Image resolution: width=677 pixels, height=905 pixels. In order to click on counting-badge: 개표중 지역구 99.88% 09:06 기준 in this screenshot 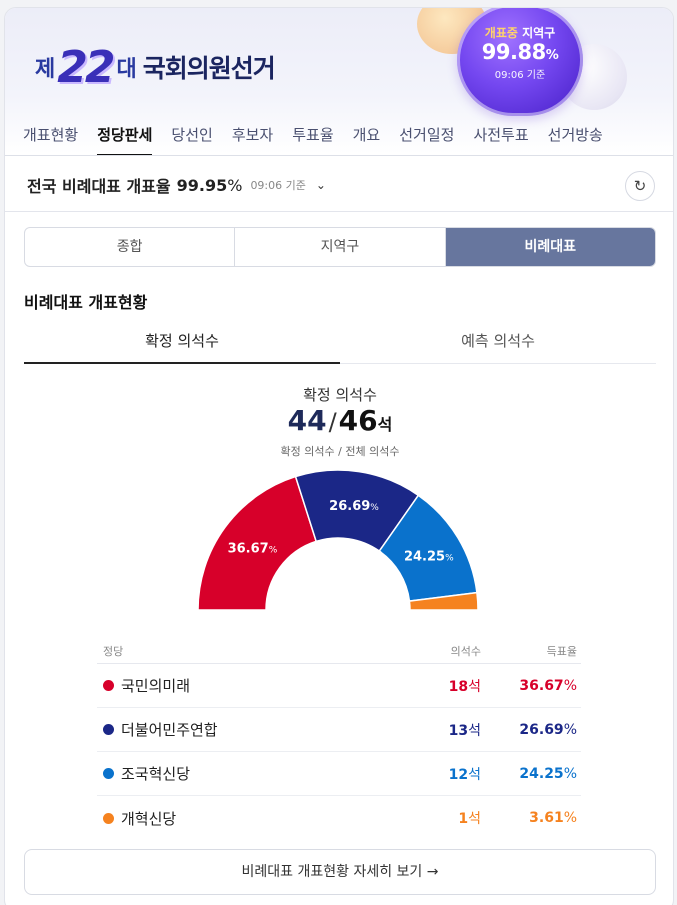, I will do `click(520, 62)`.